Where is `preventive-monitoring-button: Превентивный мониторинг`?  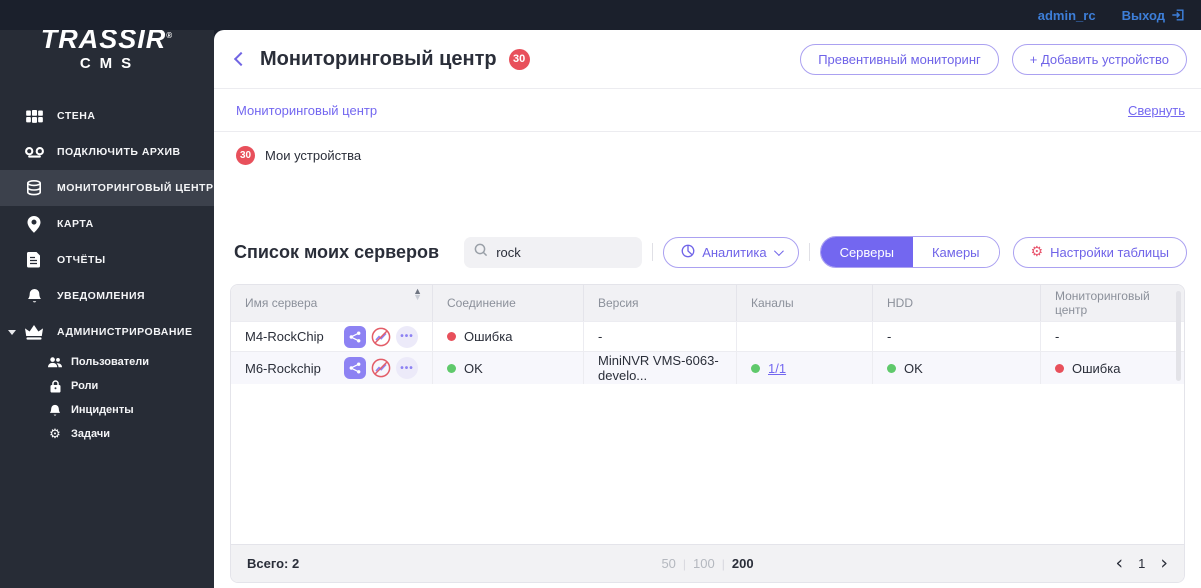 preventive-monitoring-button: Превентивный мониторинг is located at coordinates (899, 59).